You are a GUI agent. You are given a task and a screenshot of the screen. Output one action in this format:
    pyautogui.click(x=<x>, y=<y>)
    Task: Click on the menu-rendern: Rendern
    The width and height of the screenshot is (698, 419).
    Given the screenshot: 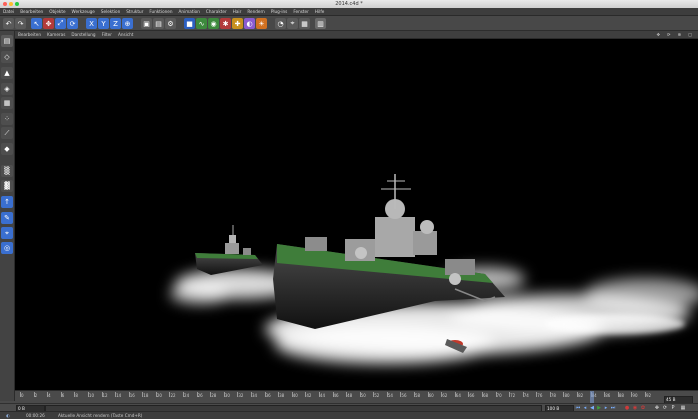 What is the action you would take?
    pyautogui.click(x=256, y=11)
    